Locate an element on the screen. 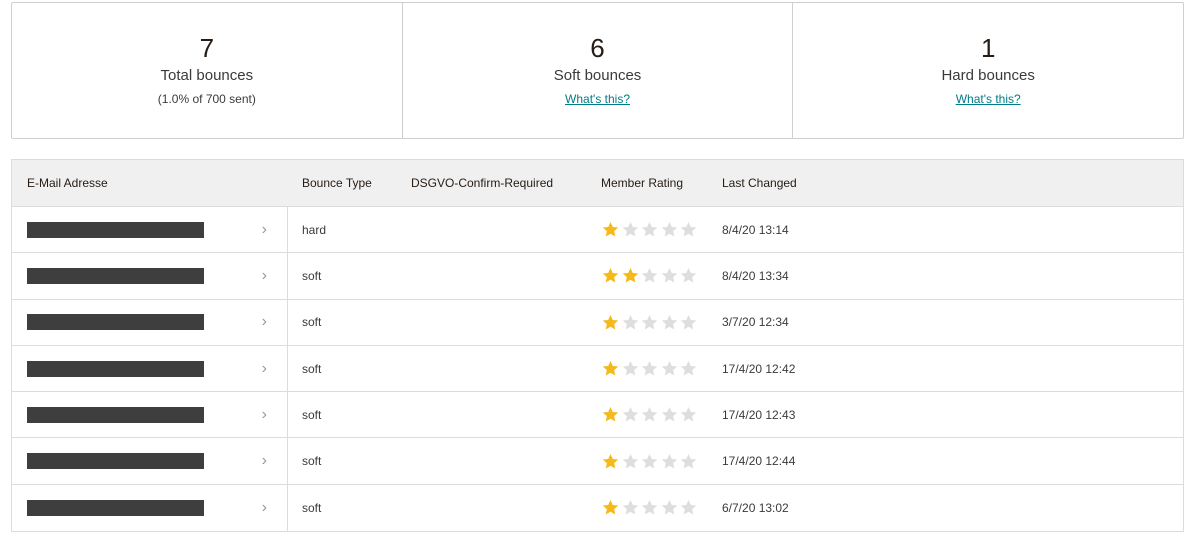 Image resolution: width=1200 pixels, height=547 pixels. table-row: › soft 17/4/20 12:42 is located at coordinates (597, 369).